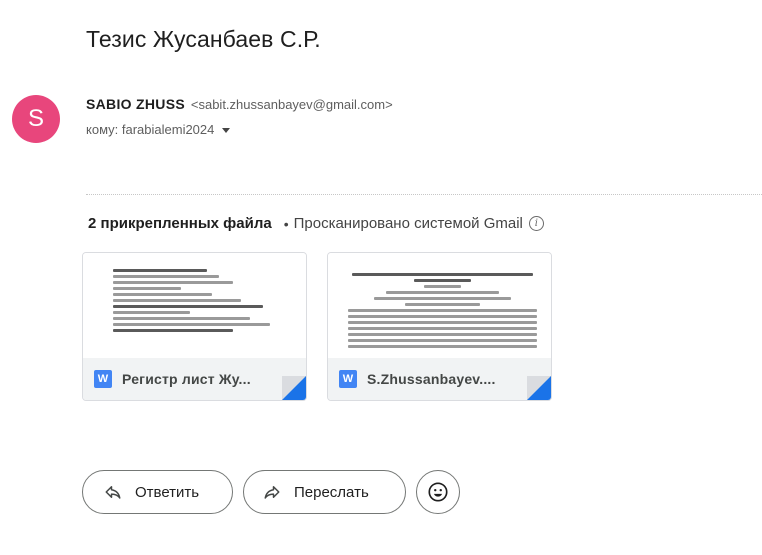  I want to click on forward-icon, so click(272, 492).